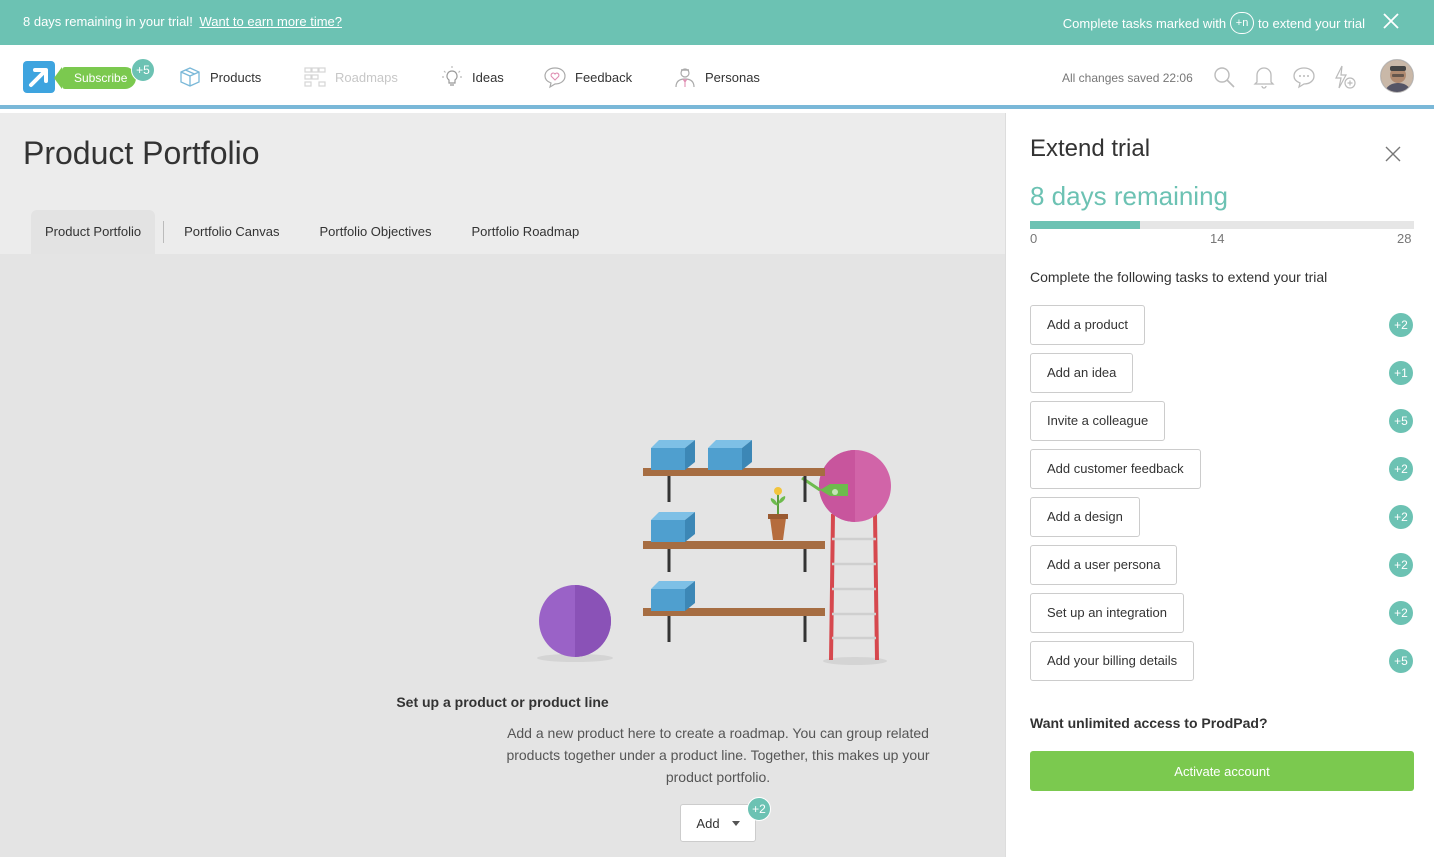  What do you see at coordinates (685, 78) in the screenshot?
I see `persona-icon` at bounding box center [685, 78].